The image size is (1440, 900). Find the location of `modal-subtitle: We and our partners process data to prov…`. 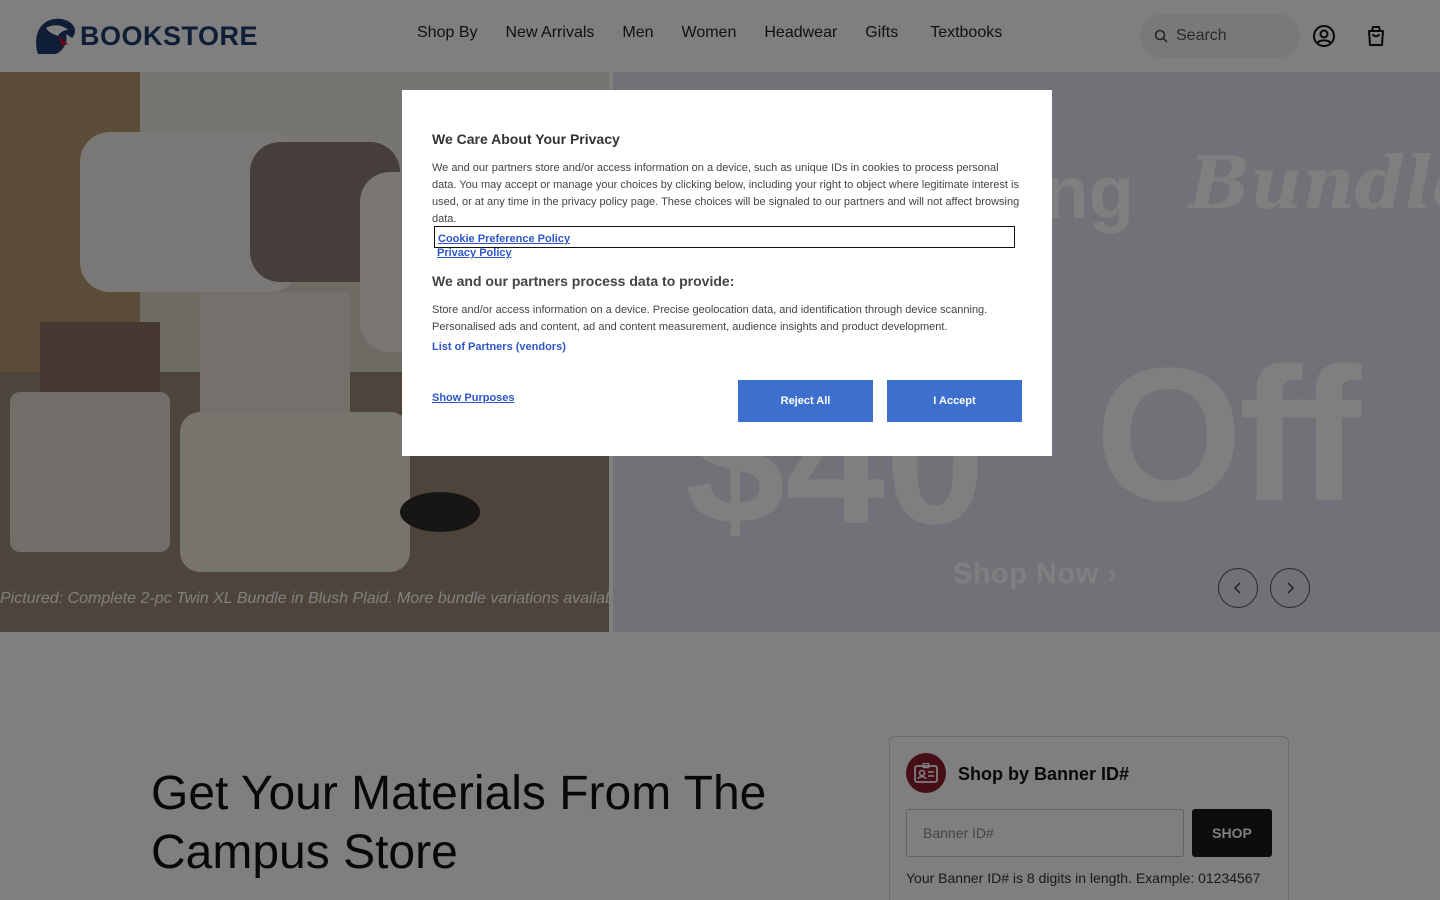

modal-subtitle: We and our partners process data to prov… is located at coordinates (583, 281).